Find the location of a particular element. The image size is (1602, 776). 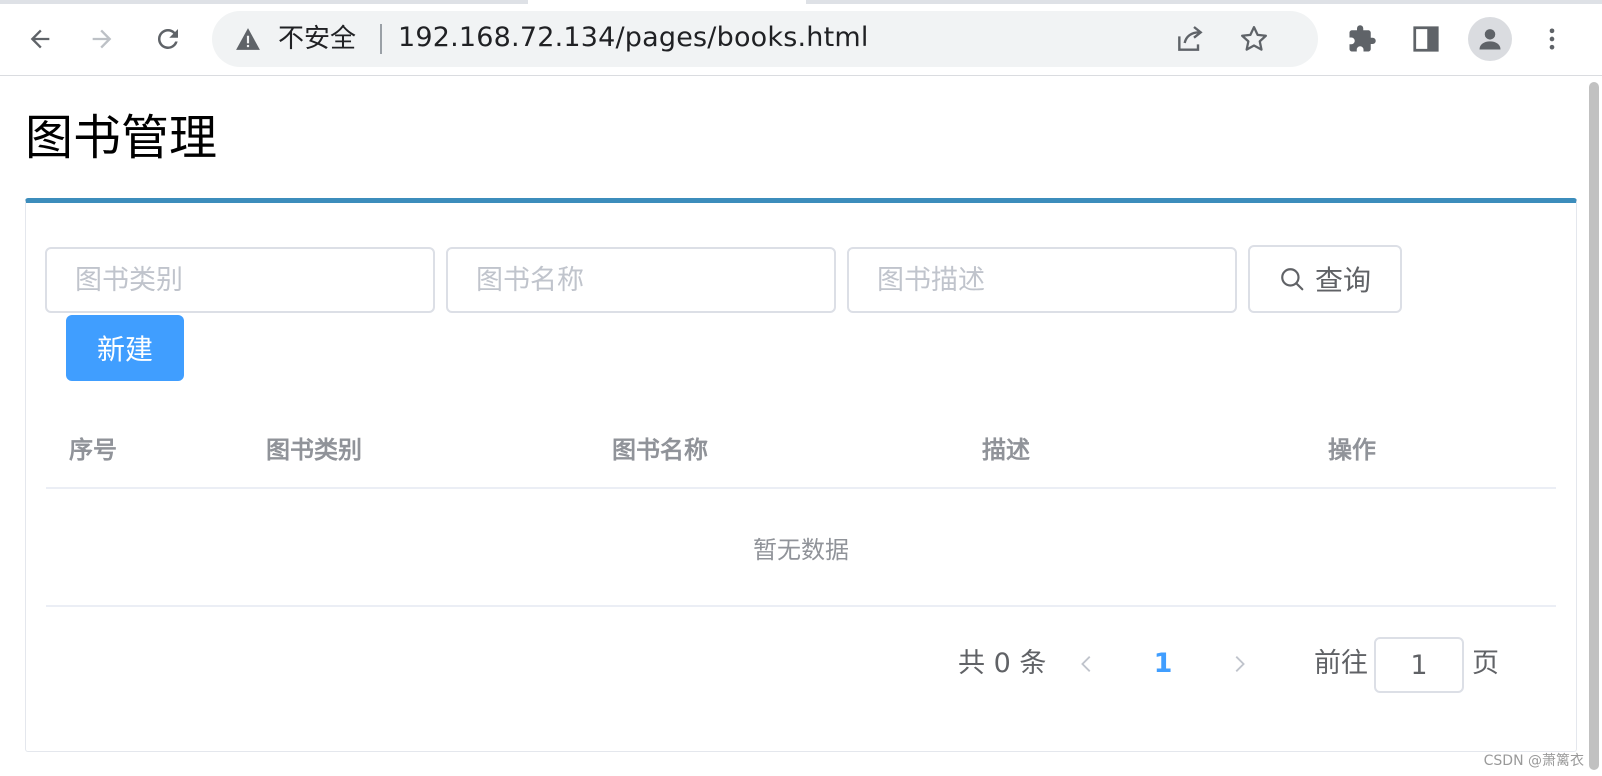

side-panel-icon is located at coordinates (1426, 39).